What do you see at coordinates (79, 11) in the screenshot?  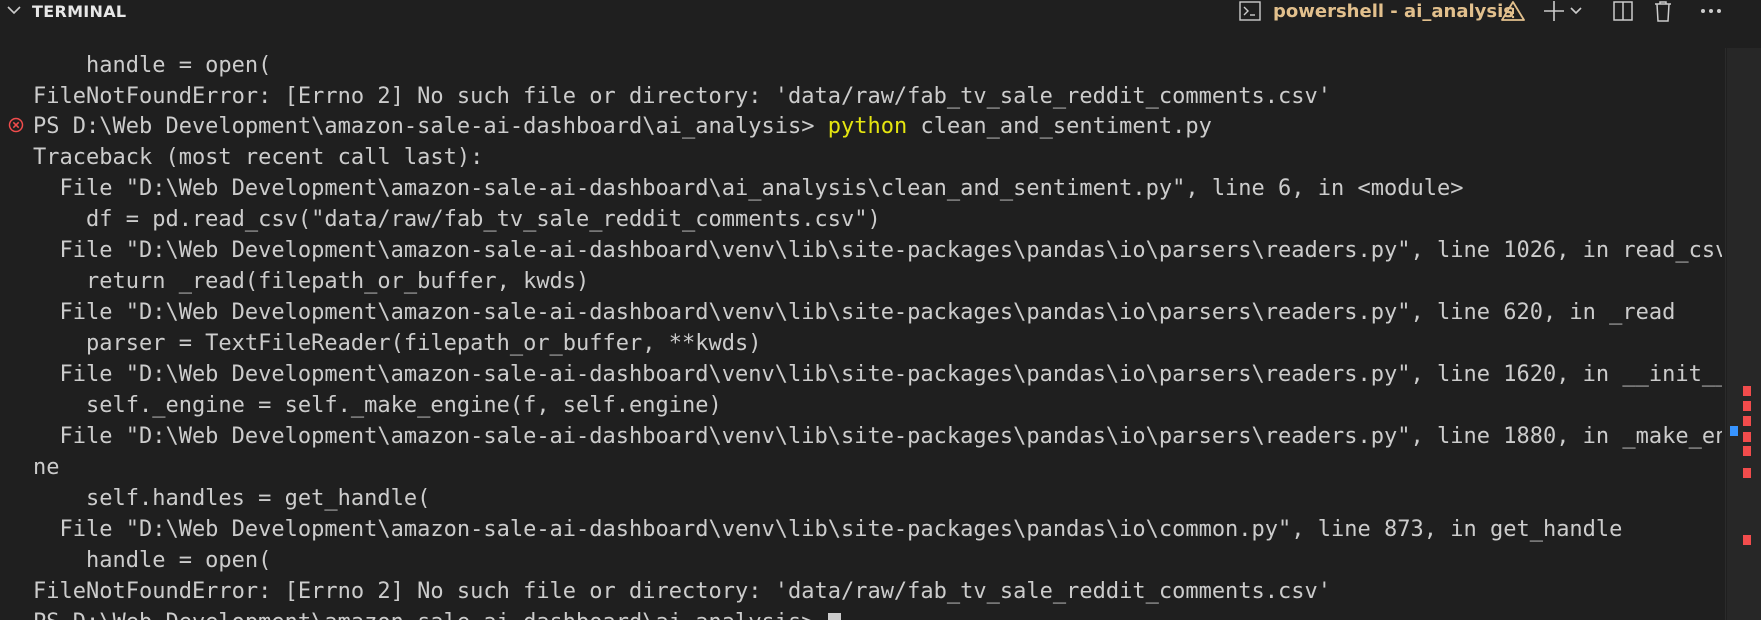 I see `panel-title: TERMINAL` at bounding box center [79, 11].